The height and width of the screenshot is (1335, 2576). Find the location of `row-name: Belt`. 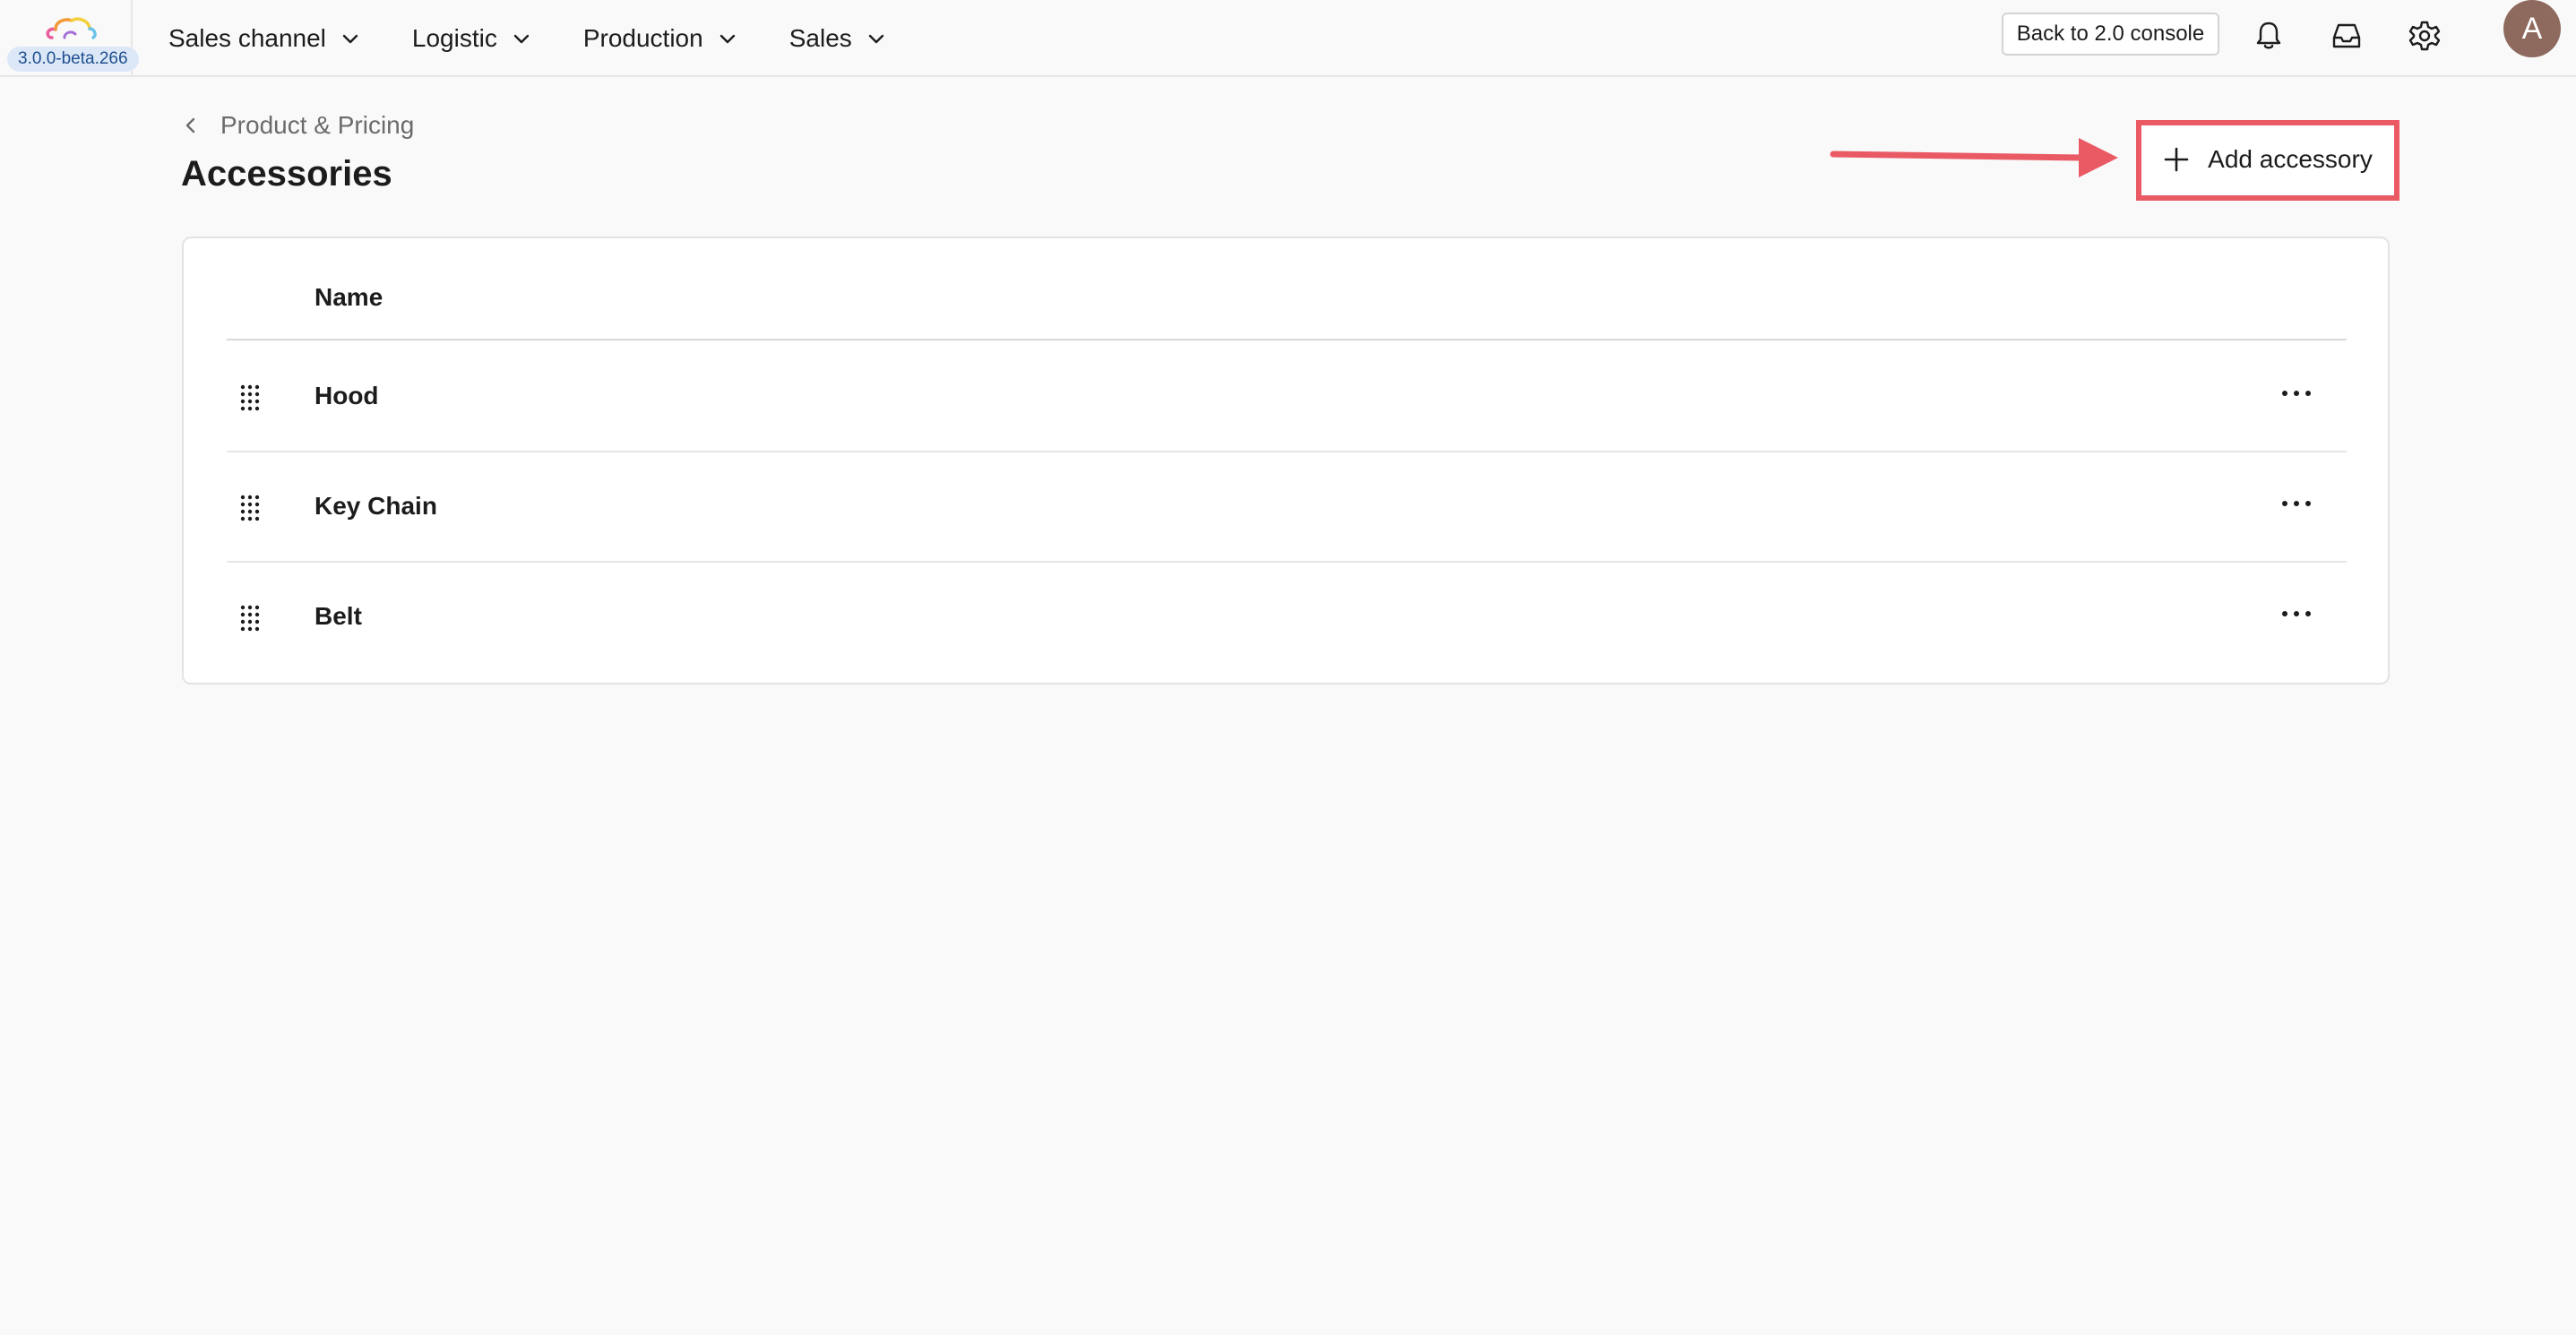

row-name: Belt is located at coordinates (338, 616).